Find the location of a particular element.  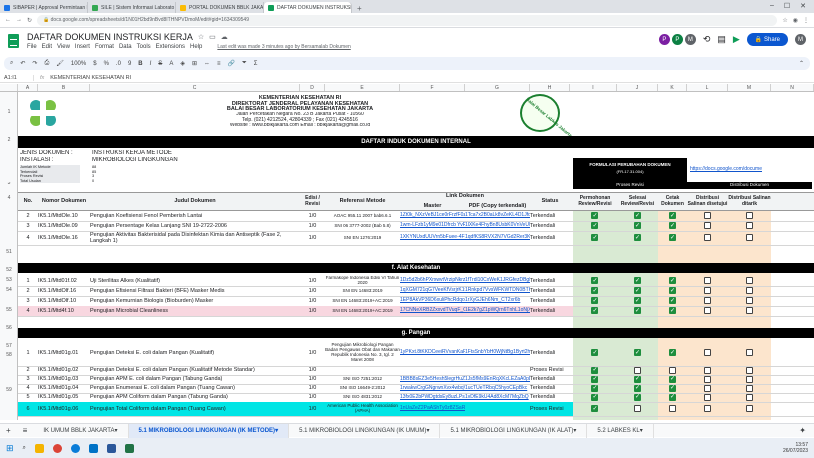

distribusi-label: Distribusi Dokumen is located at coordinates (749, 185).